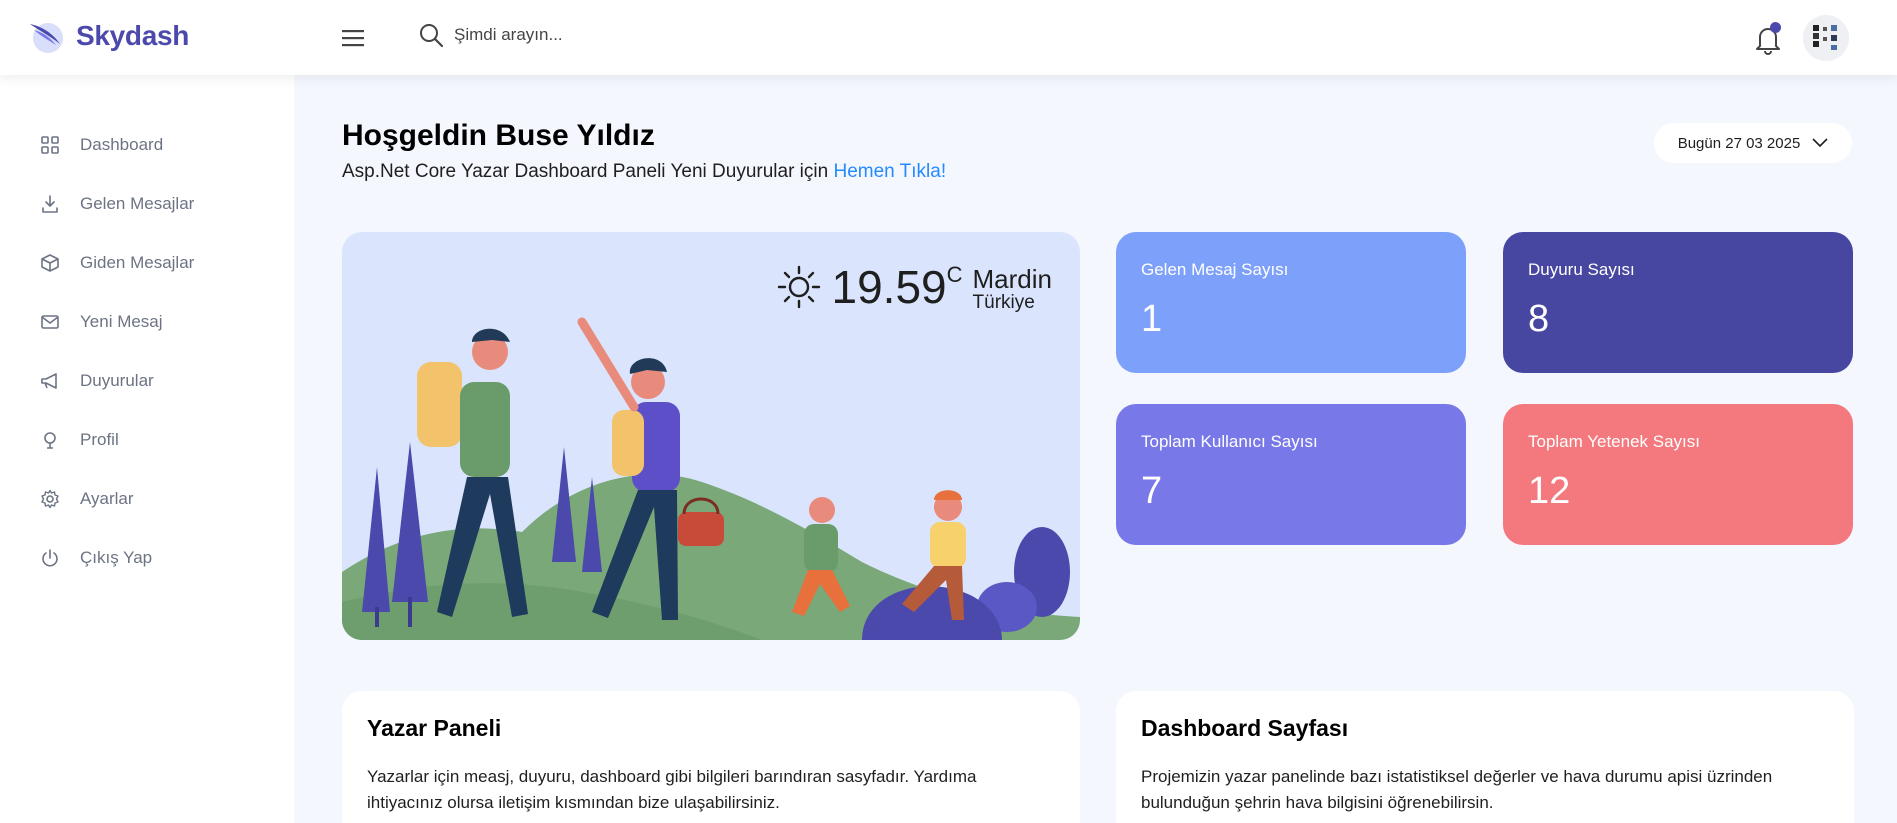 The width and height of the screenshot is (1897, 823). I want to click on stat-title: Duyuru Sayısı, so click(1581, 269).